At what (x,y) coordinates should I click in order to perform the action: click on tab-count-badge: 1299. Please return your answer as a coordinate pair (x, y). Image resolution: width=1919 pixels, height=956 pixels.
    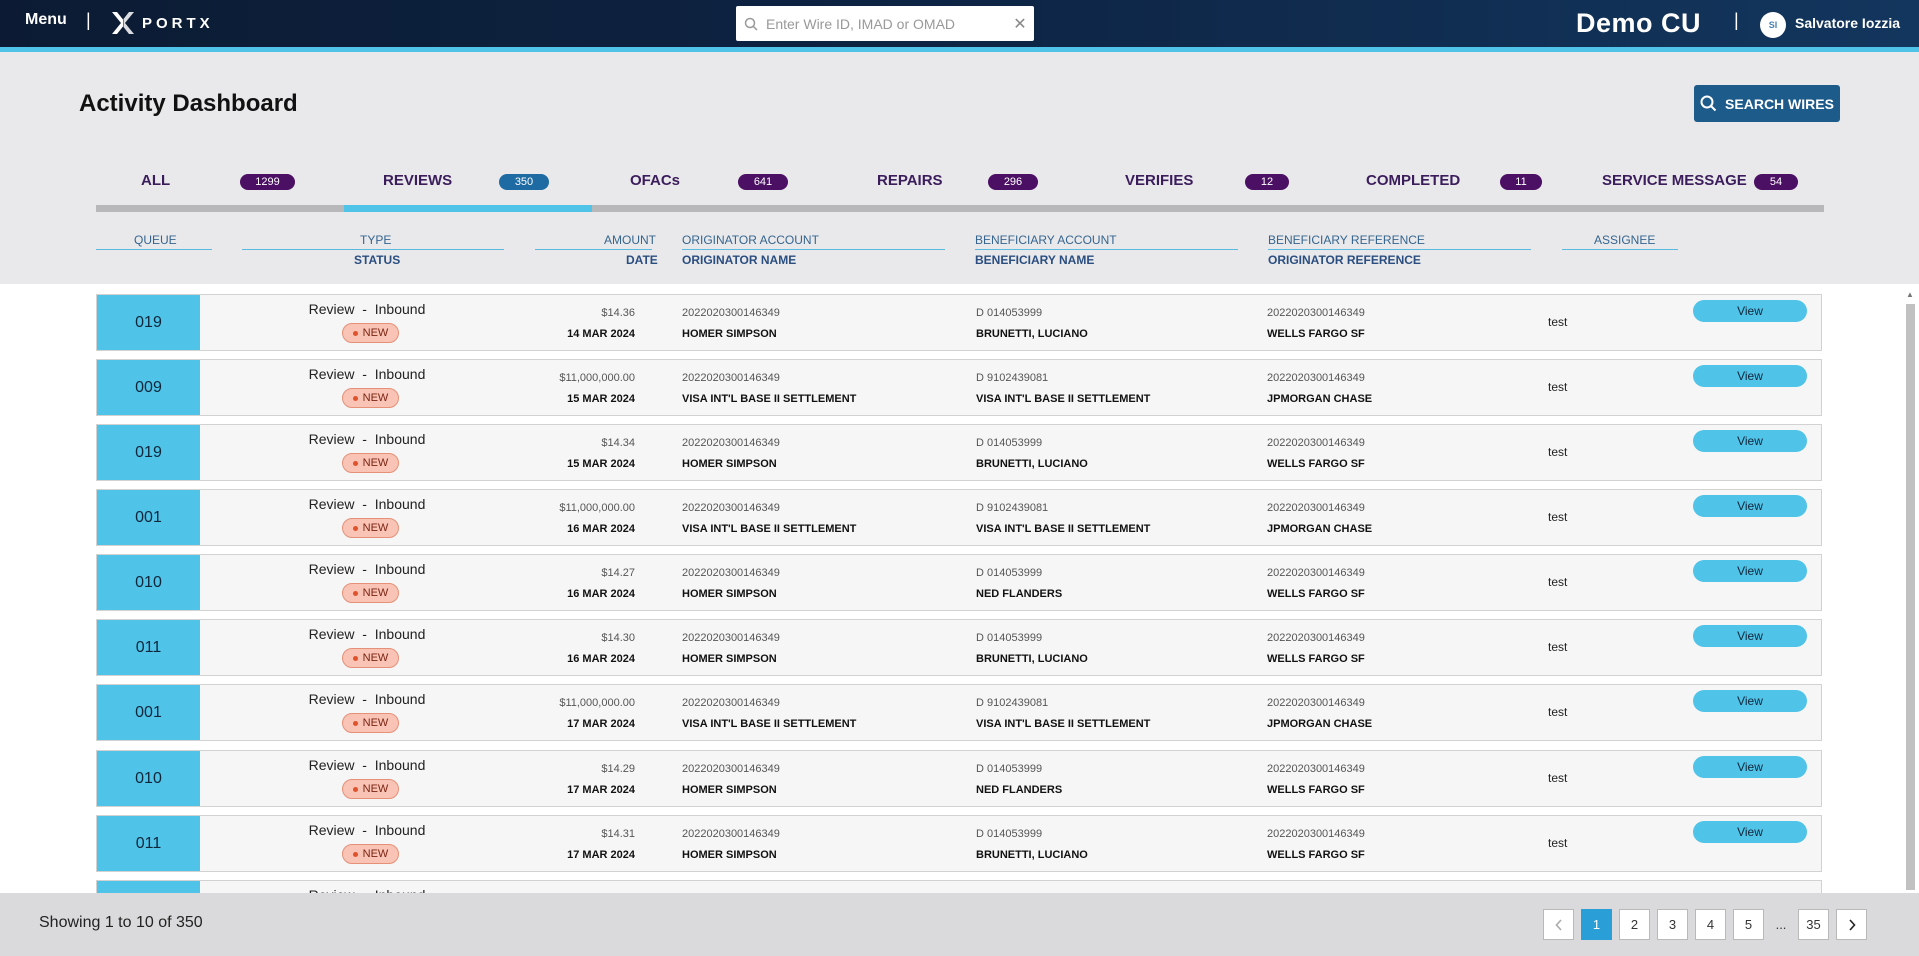
    Looking at the image, I should click on (267, 182).